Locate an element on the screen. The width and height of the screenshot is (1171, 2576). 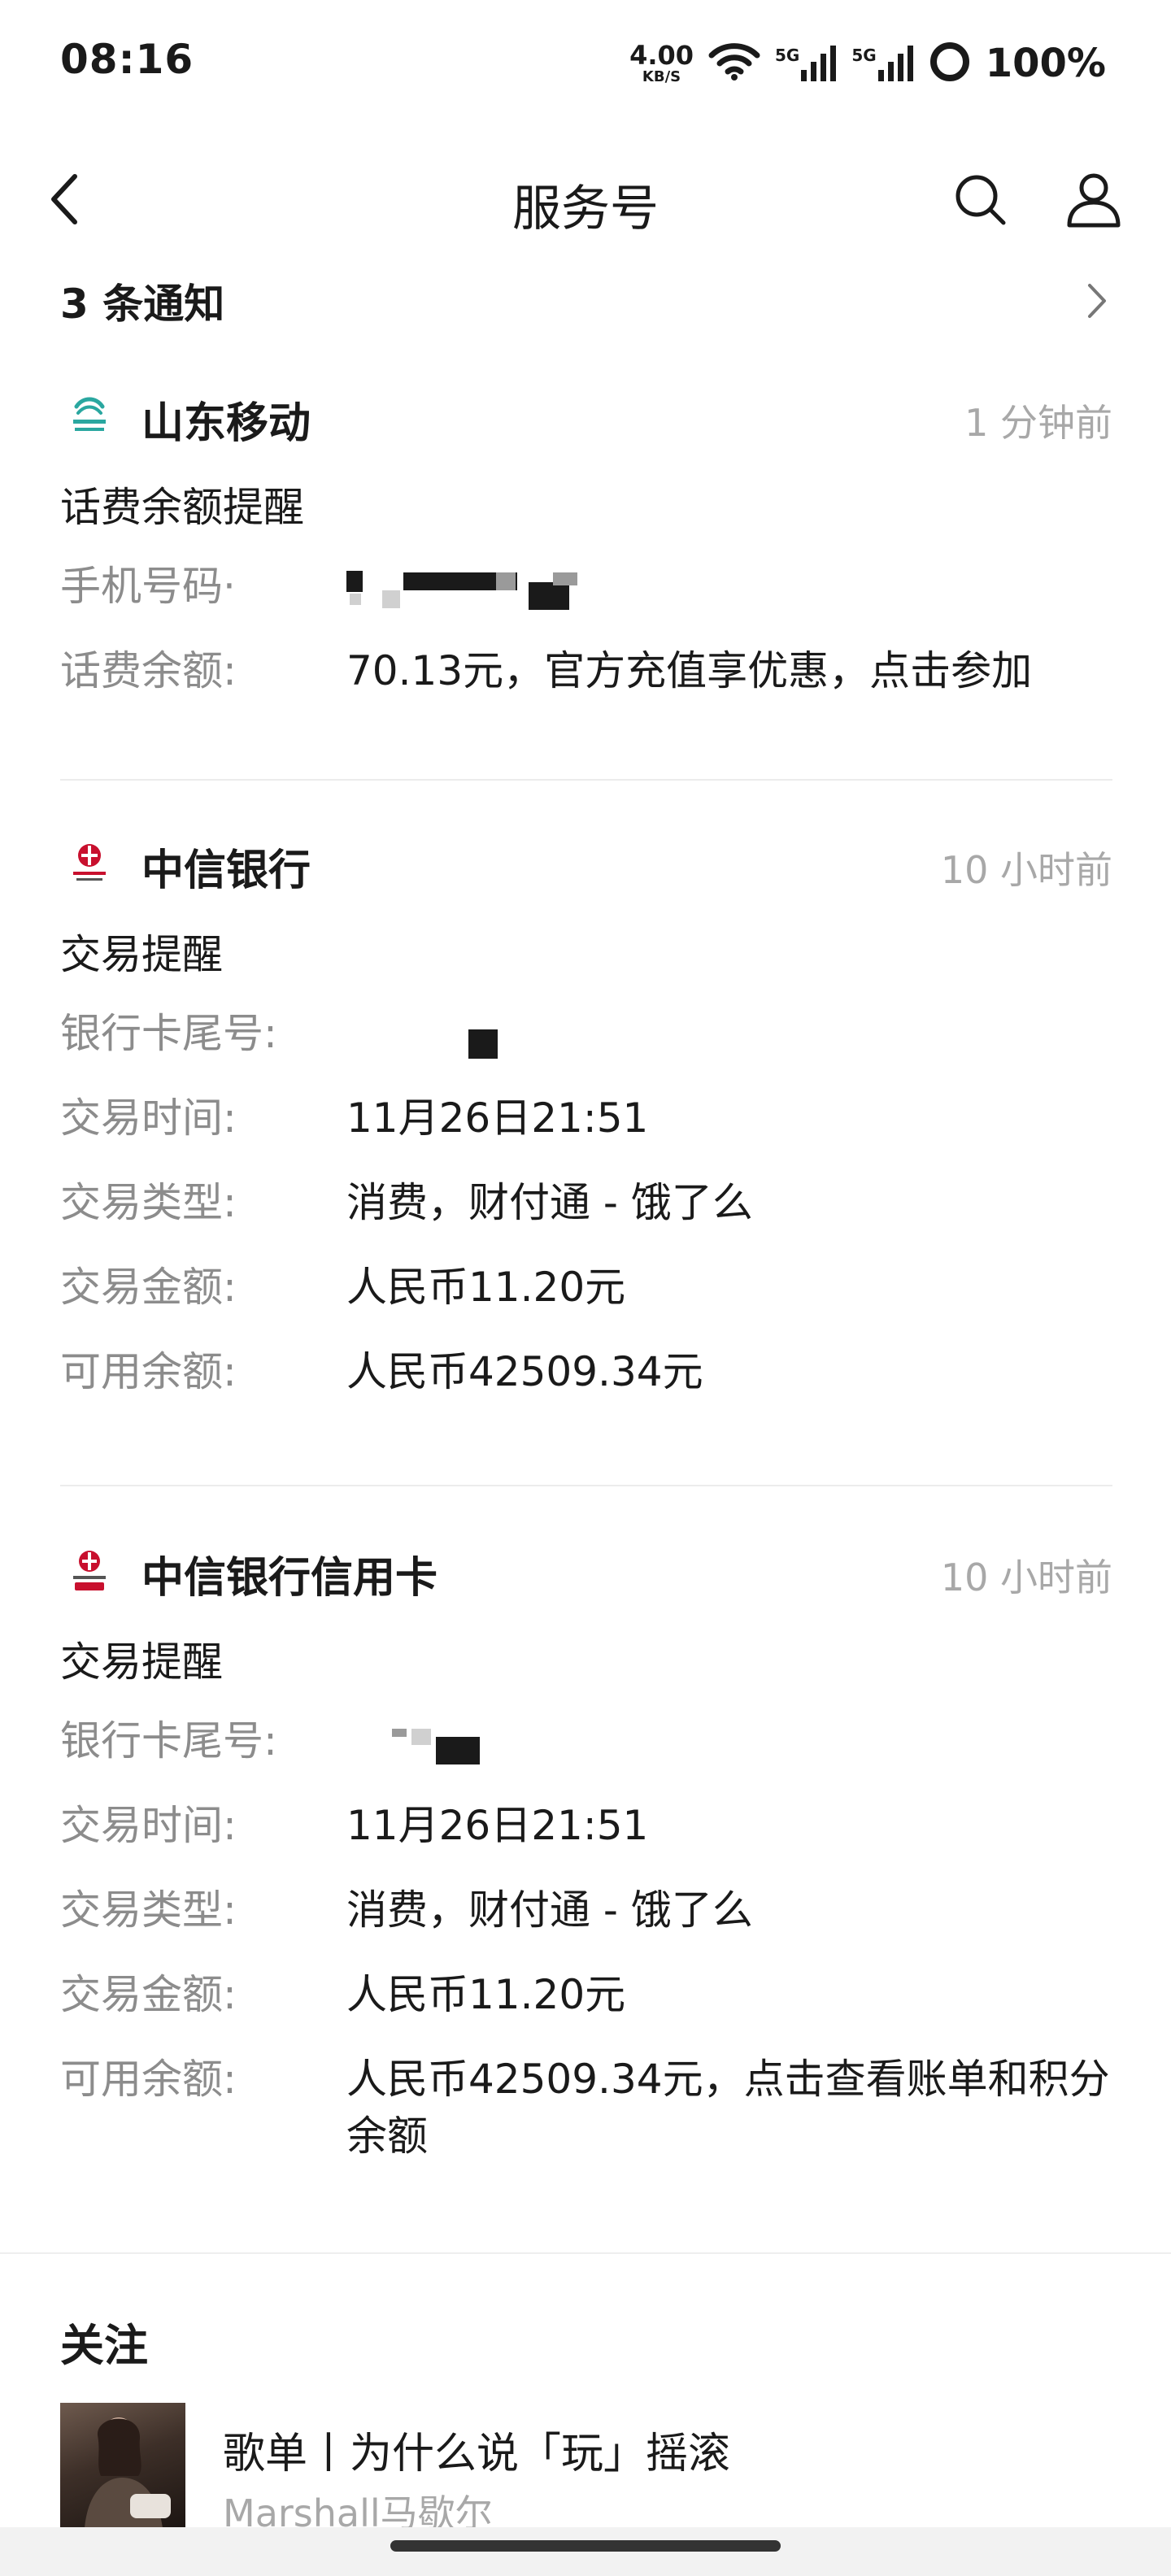
network-speed-value: 4.00 is located at coordinates (661, 56).